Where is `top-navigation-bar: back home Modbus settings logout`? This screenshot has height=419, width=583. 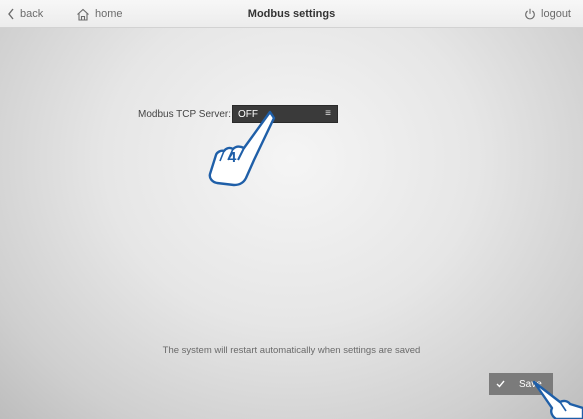 top-navigation-bar: back home Modbus settings logout is located at coordinates (291, 14).